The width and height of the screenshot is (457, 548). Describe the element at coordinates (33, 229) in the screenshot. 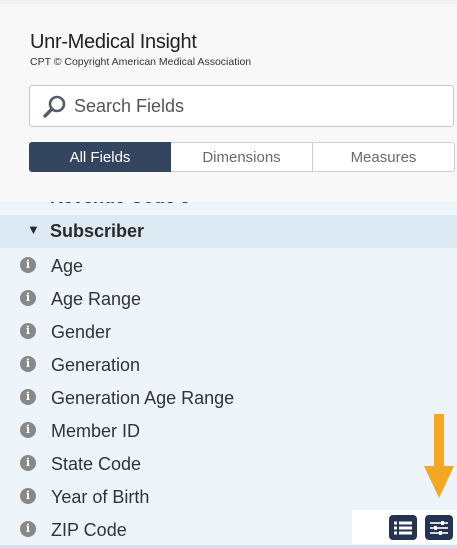

I see `caret-down-icon: ▼` at that location.